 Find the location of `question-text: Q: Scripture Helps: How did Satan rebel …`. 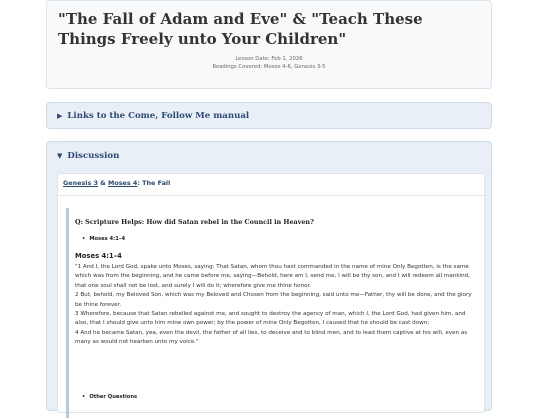

question-text: Q: Scripture Helps: How did Satan rebel … is located at coordinates (194, 222).